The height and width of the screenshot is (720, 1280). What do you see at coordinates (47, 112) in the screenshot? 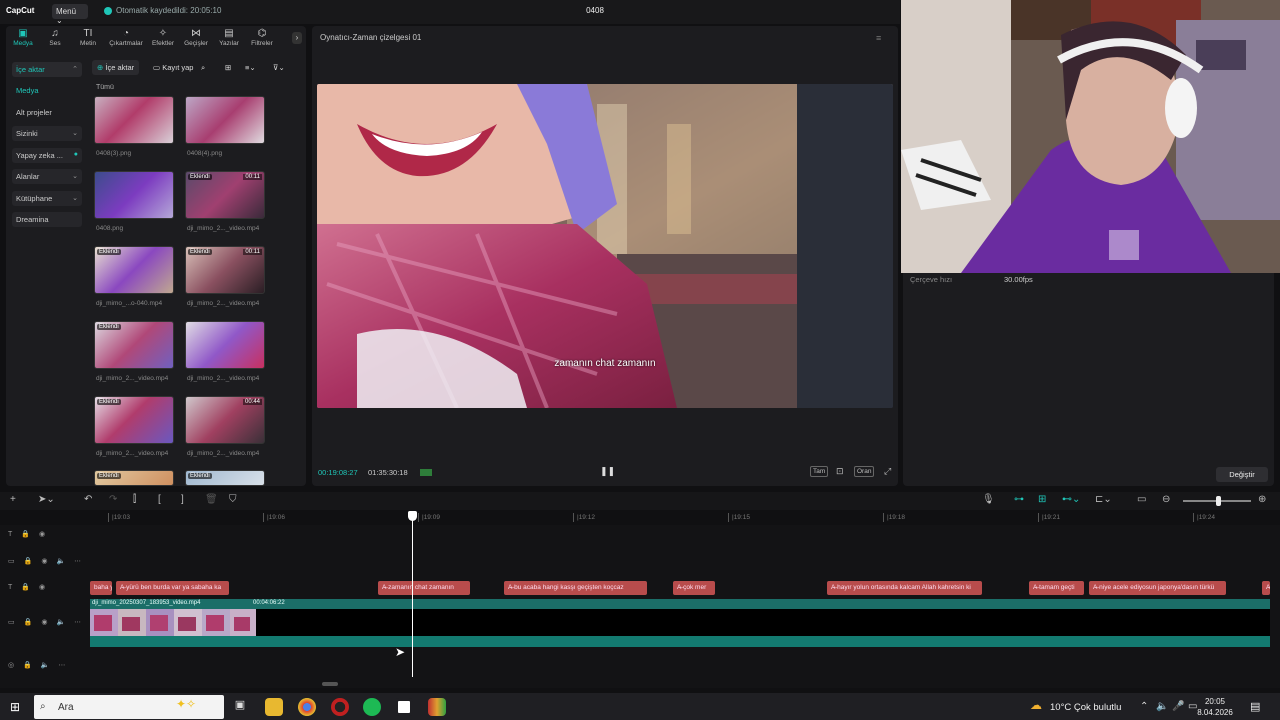
I see `nav-subprojects: Alt projeler` at bounding box center [47, 112].